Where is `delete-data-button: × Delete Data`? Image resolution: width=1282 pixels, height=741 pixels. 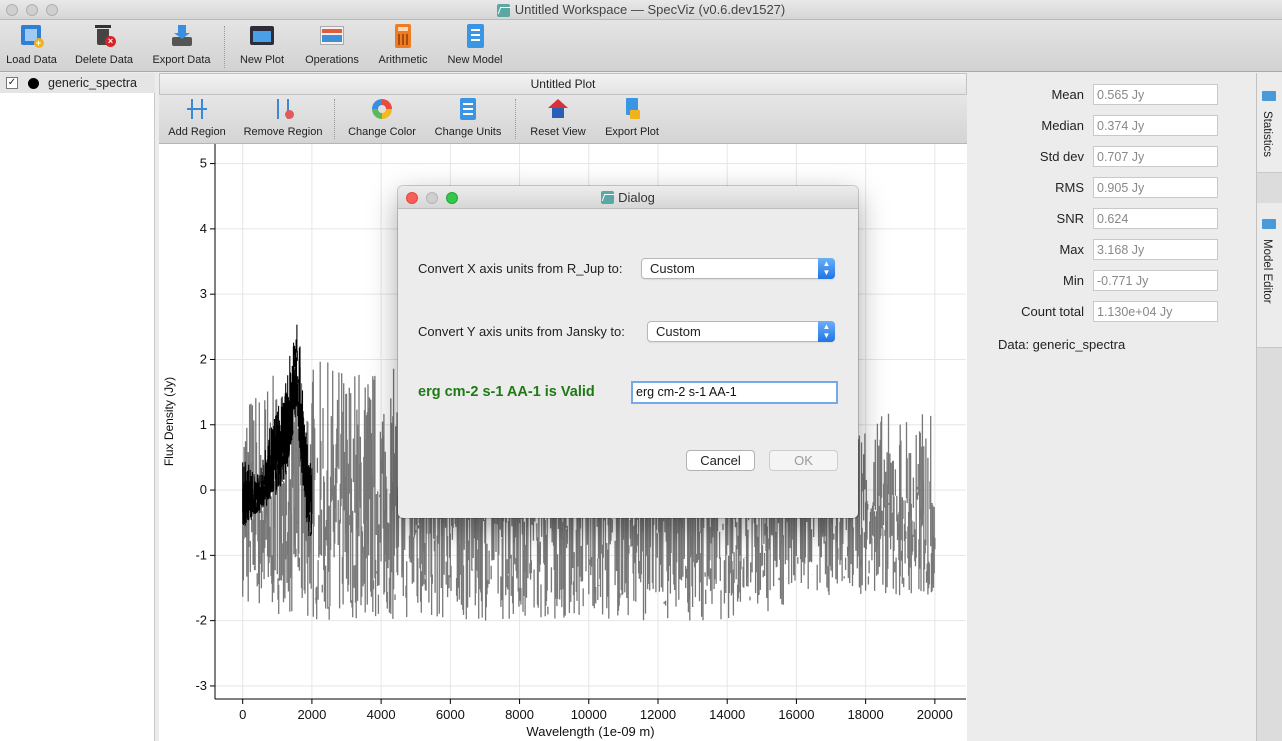 delete-data-button: × Delete Data is located at coordinates (104, 46).